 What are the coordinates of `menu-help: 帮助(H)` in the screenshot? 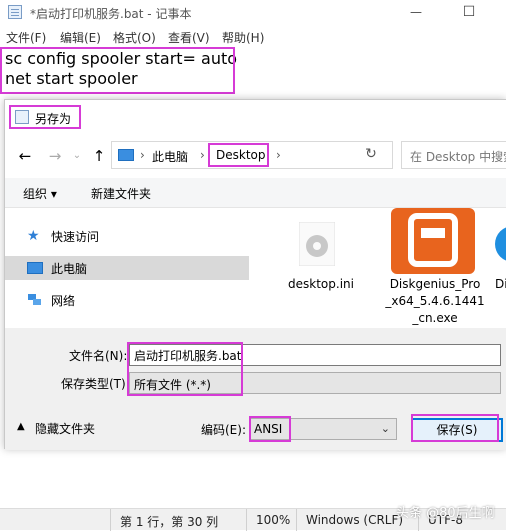 It's located at (243, 37).